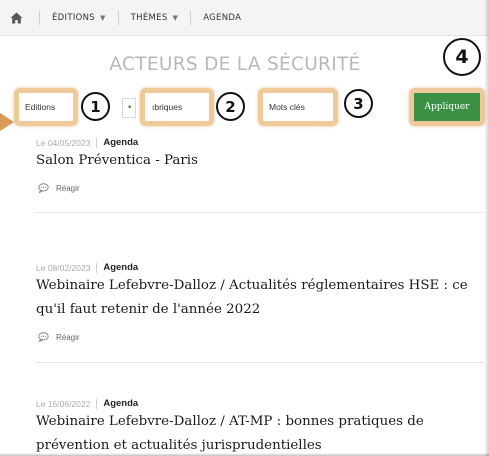 The height and width of the screenshot is (456, 489). I want to click on dropdown-marker-icon: •, so click(130, 108).